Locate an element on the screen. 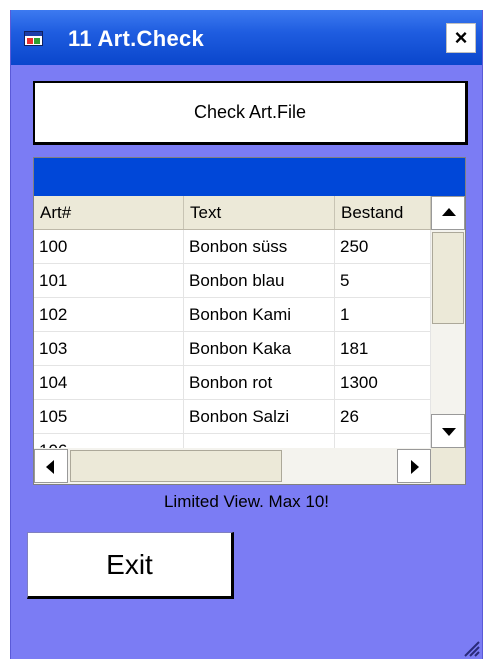 The image size is (489, 659). close-icon: × is located at coordinates (461, 37).